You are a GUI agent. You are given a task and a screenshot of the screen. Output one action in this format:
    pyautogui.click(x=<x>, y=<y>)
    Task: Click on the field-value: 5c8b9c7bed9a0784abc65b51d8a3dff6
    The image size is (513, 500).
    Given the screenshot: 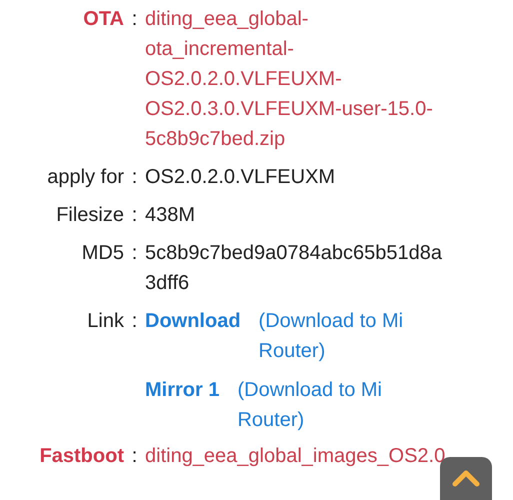 What is the action you would take?
    pyautogui.click(x=294, y=268)
    